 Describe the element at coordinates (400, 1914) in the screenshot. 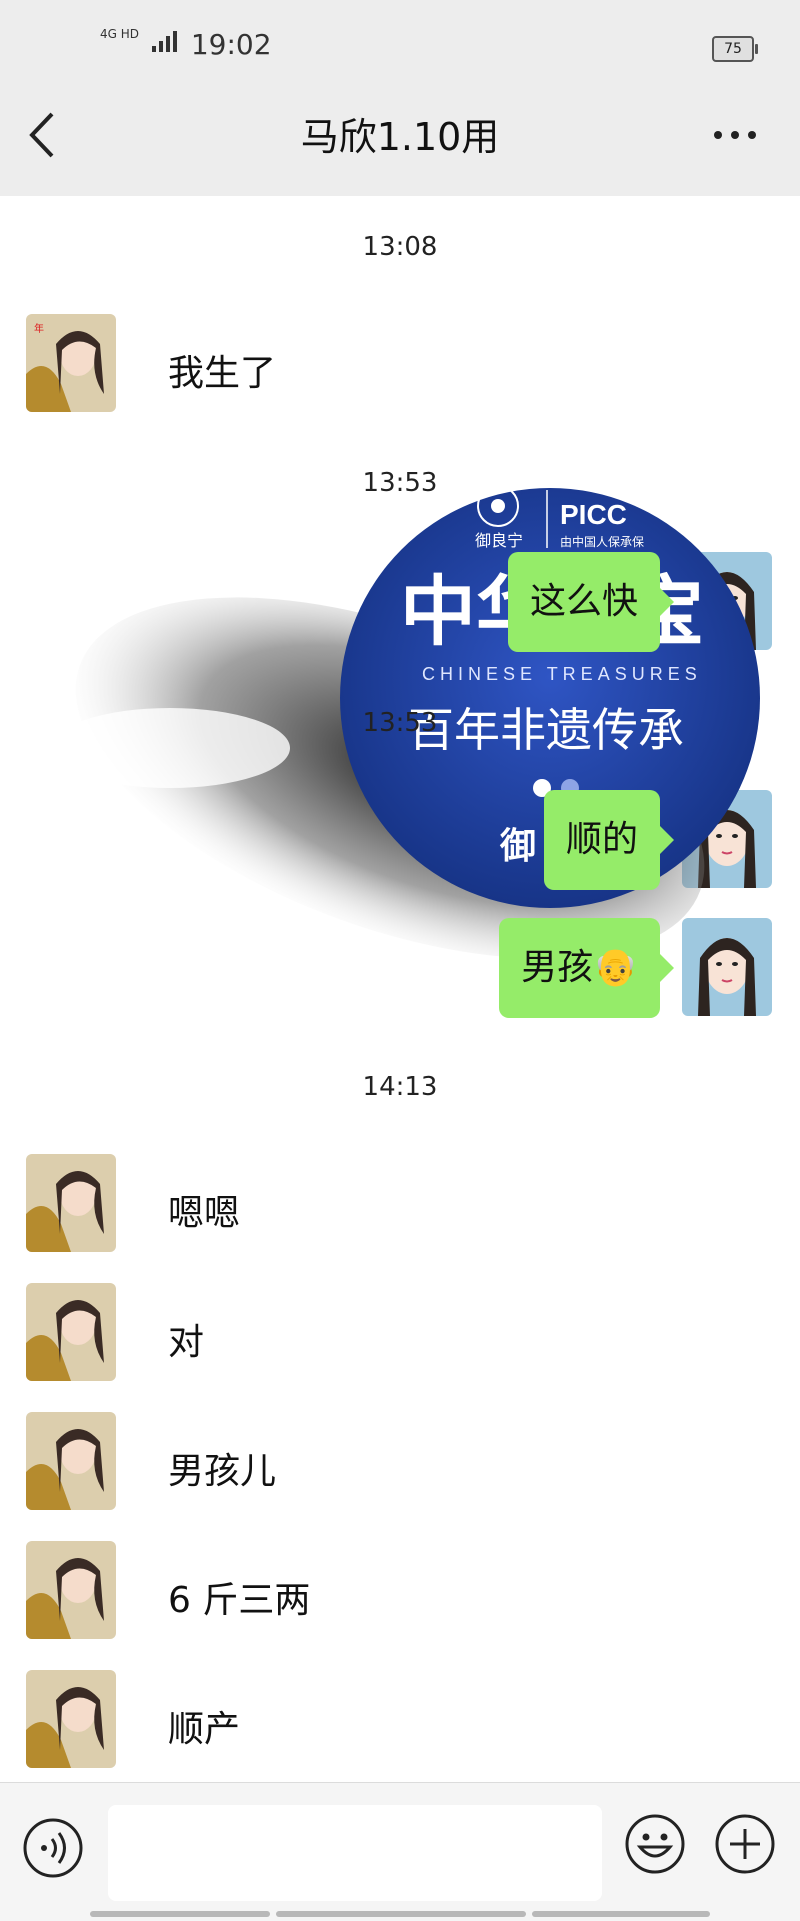

I see `gesture-bar` at that location.